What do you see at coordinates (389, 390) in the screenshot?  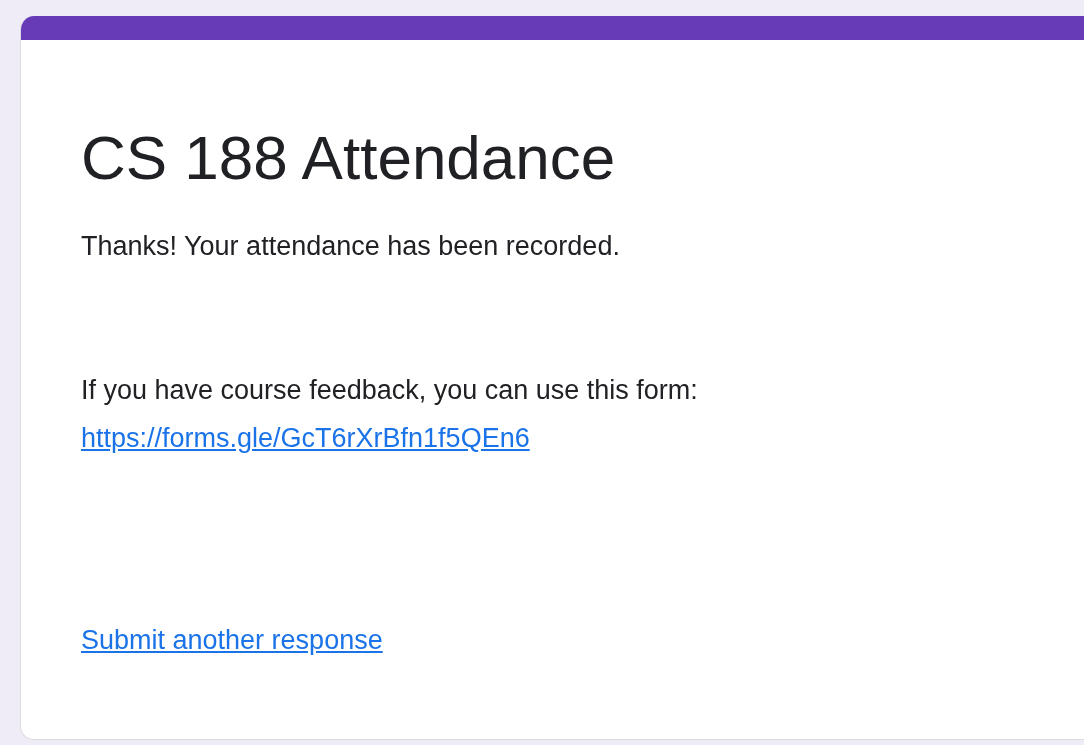 I see `feedback-text: If you have course feedback, you can use this form:` at bounding box center [389, 390].